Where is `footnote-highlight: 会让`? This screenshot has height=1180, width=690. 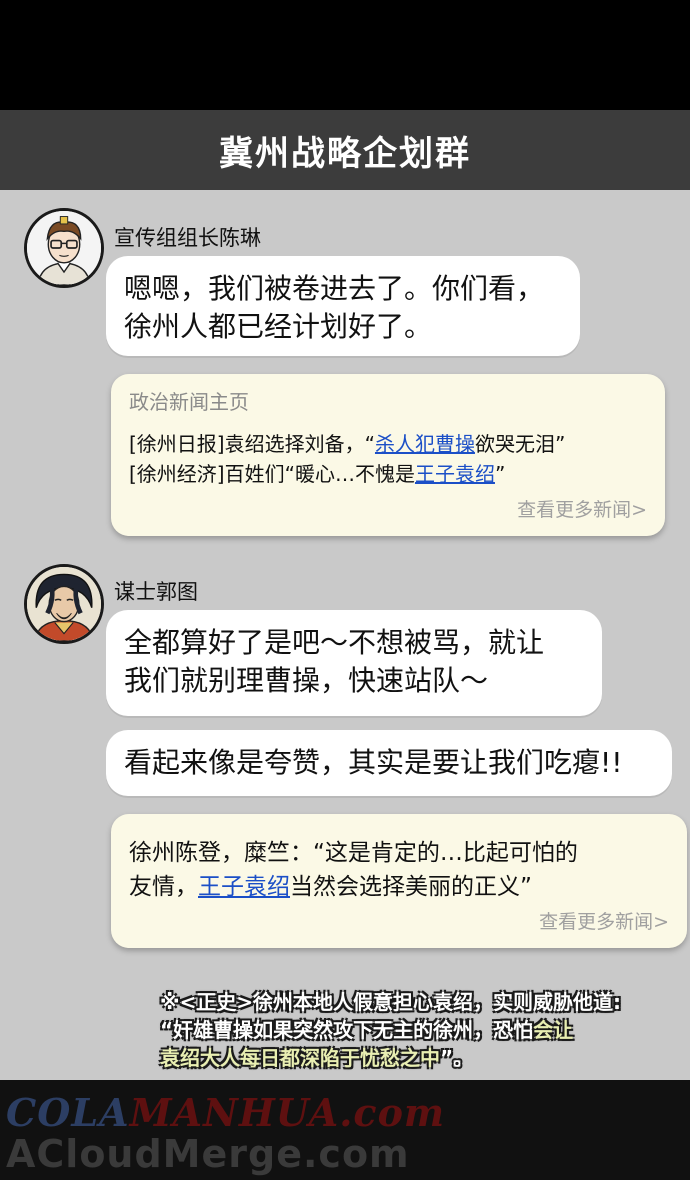 footnote-highlight: 会让 is located at coordinates (553, 1030).